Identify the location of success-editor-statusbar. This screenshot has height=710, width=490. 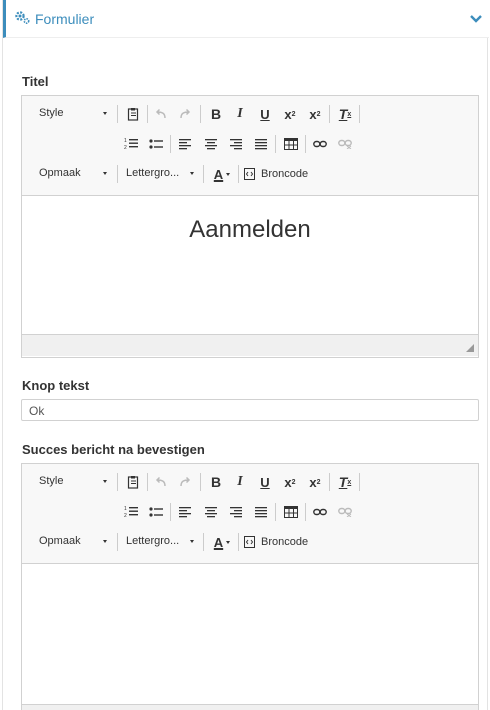
(250, 707).